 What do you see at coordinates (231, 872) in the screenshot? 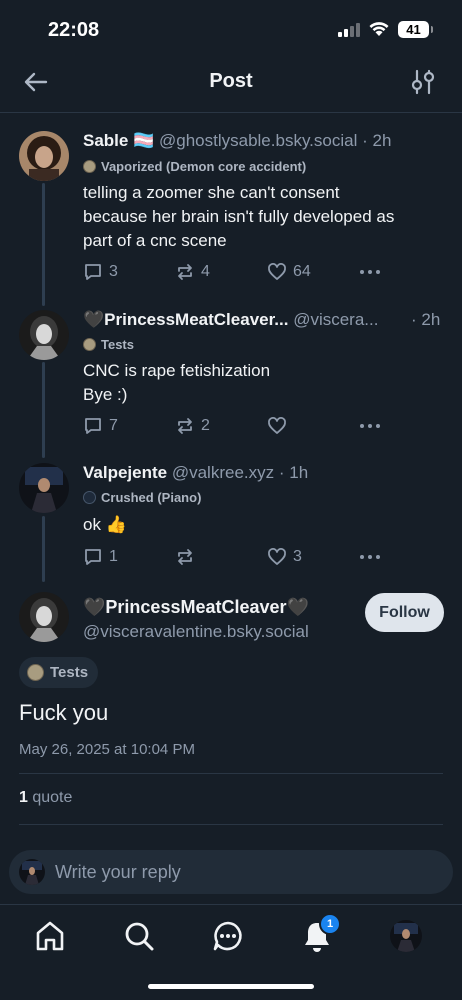
I see `reply-input: Write your reply` at bounding box center [231, 872].